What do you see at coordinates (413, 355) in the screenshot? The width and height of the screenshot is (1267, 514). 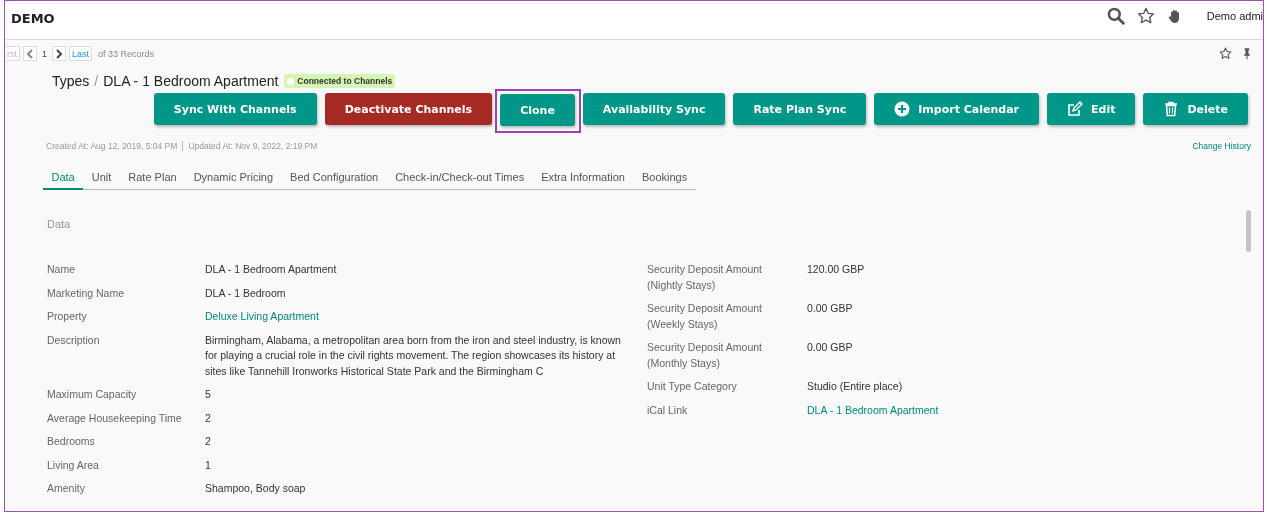 I see `field-value: Birmingham, Alabama, a metropolitan area born from the iron and steel industry, is known for playing a crucial role in the civil rights movement. The region showcases its history at sites like Tannehill Ironworks Historical State Park and the Birmingham C` at bounding box center [413, 355].